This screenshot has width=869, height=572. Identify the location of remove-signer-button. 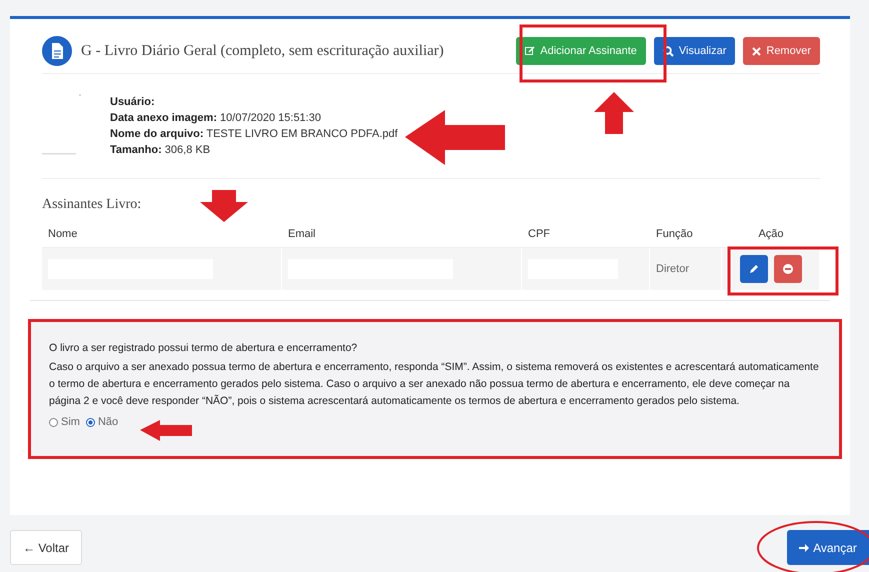
(788, 269).